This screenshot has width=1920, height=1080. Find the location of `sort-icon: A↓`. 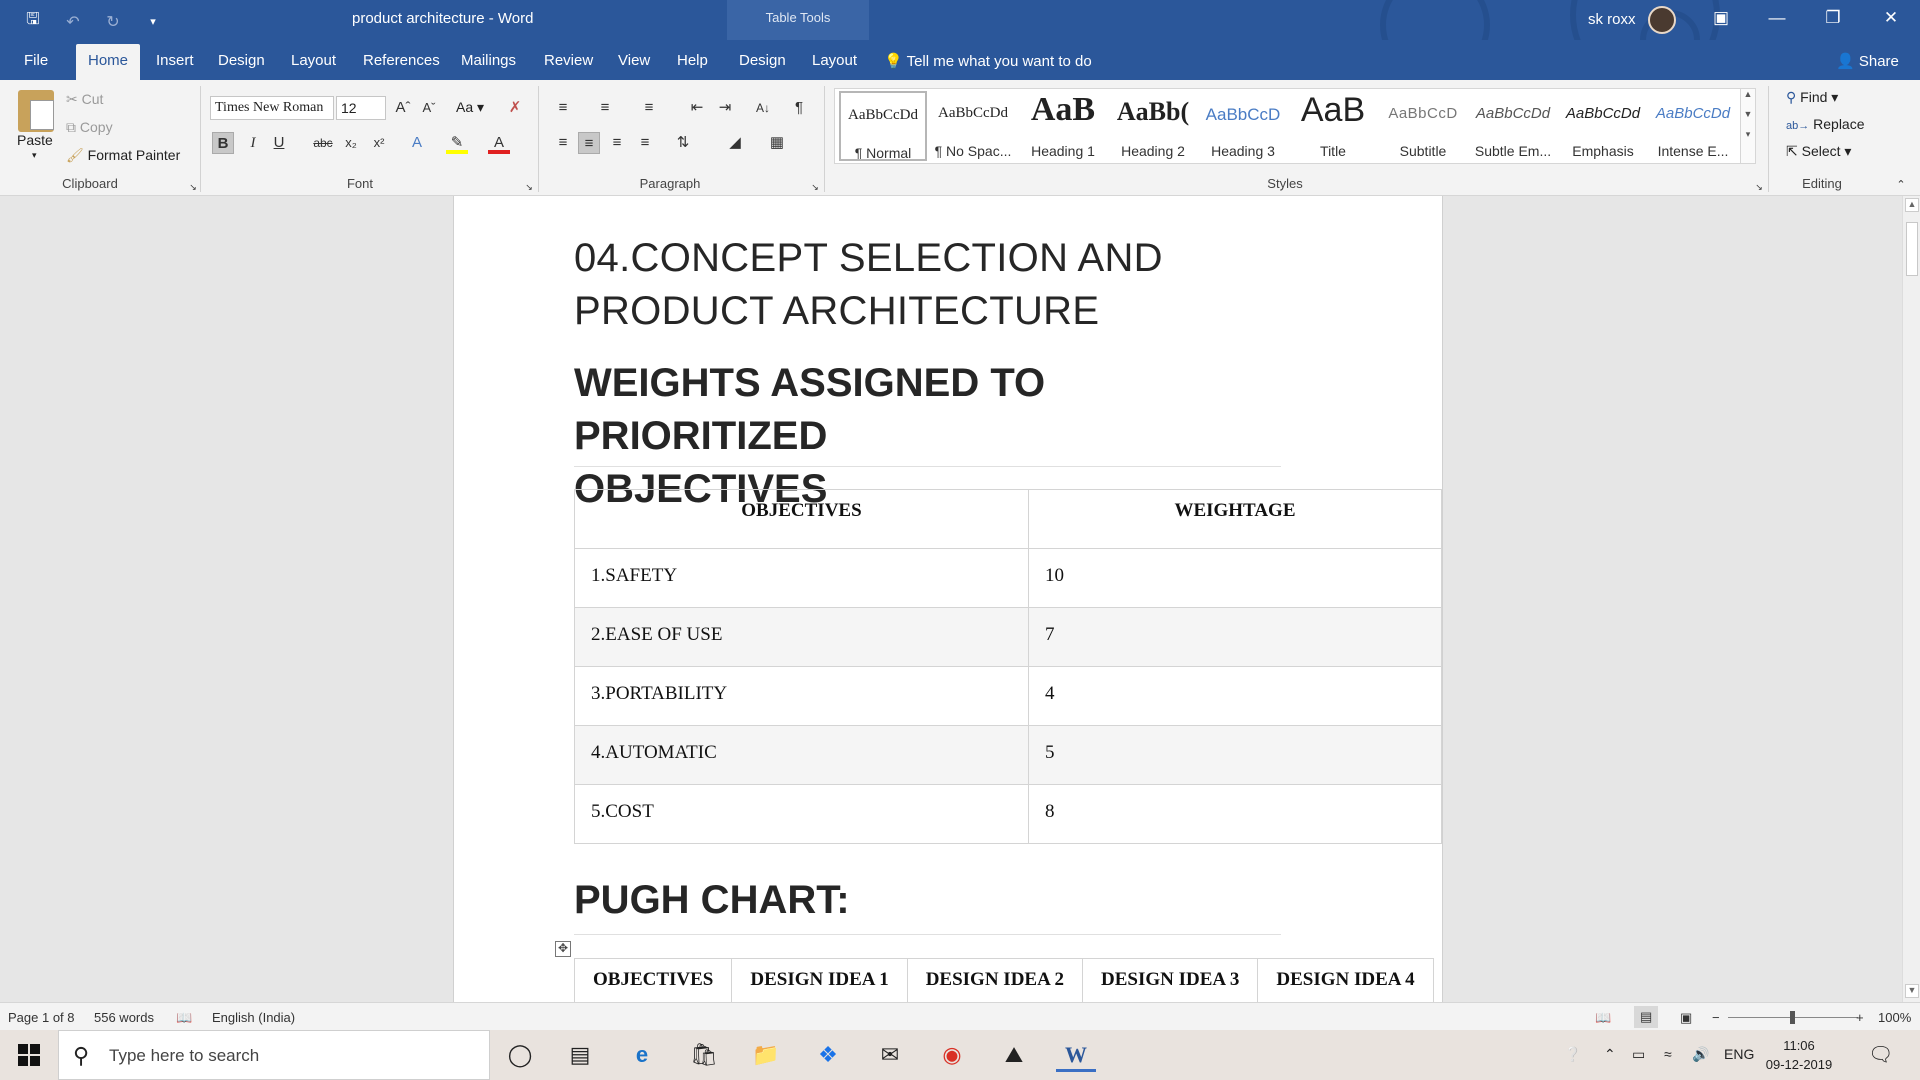

sort-icon: A↓ is located at coordinates (763, 108).